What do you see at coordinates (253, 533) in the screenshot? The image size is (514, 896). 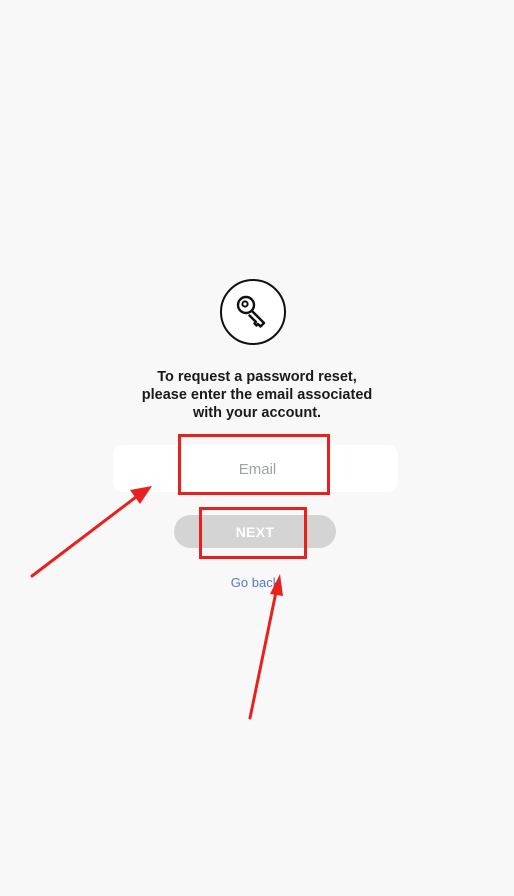 I see `annotation-box-next` at bounding box center [253, 533].